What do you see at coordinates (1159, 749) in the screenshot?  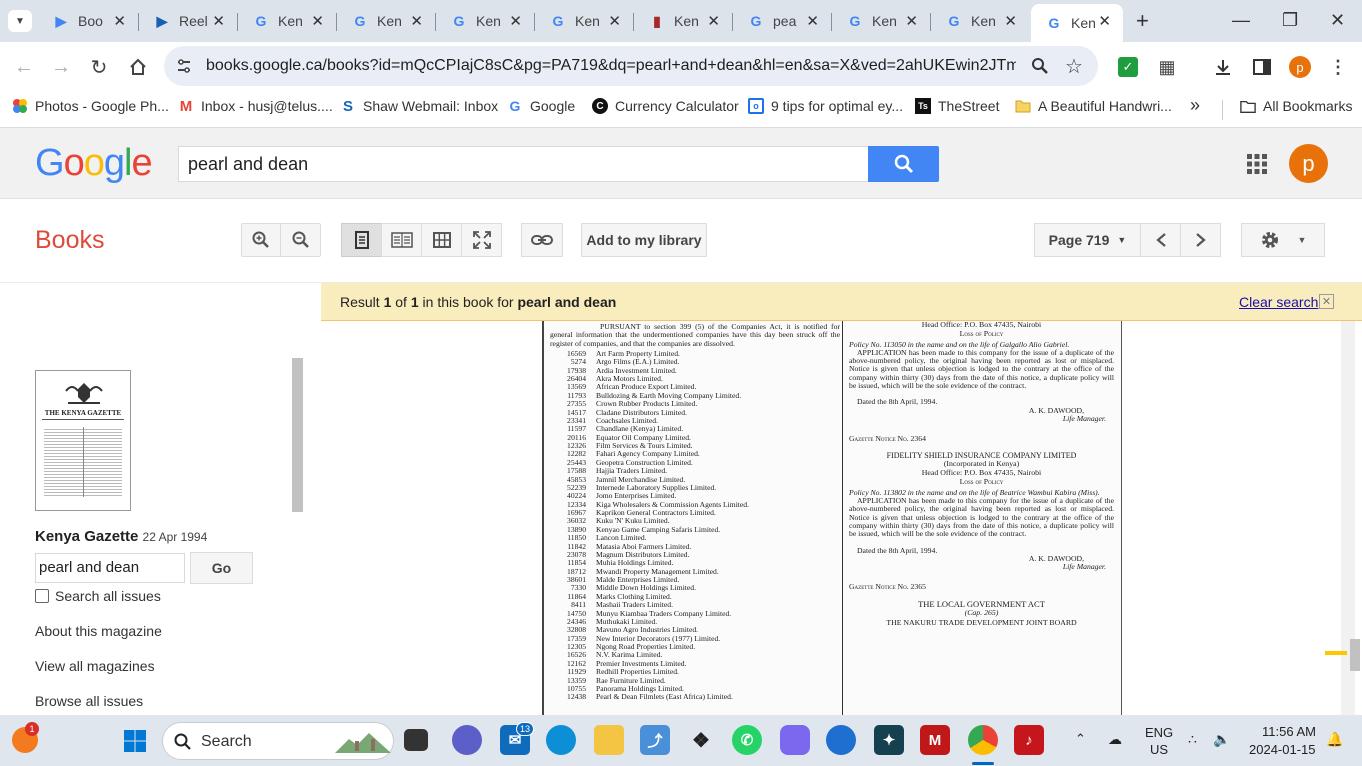 I see `region-label: US` at bounding box center [1159, 749].